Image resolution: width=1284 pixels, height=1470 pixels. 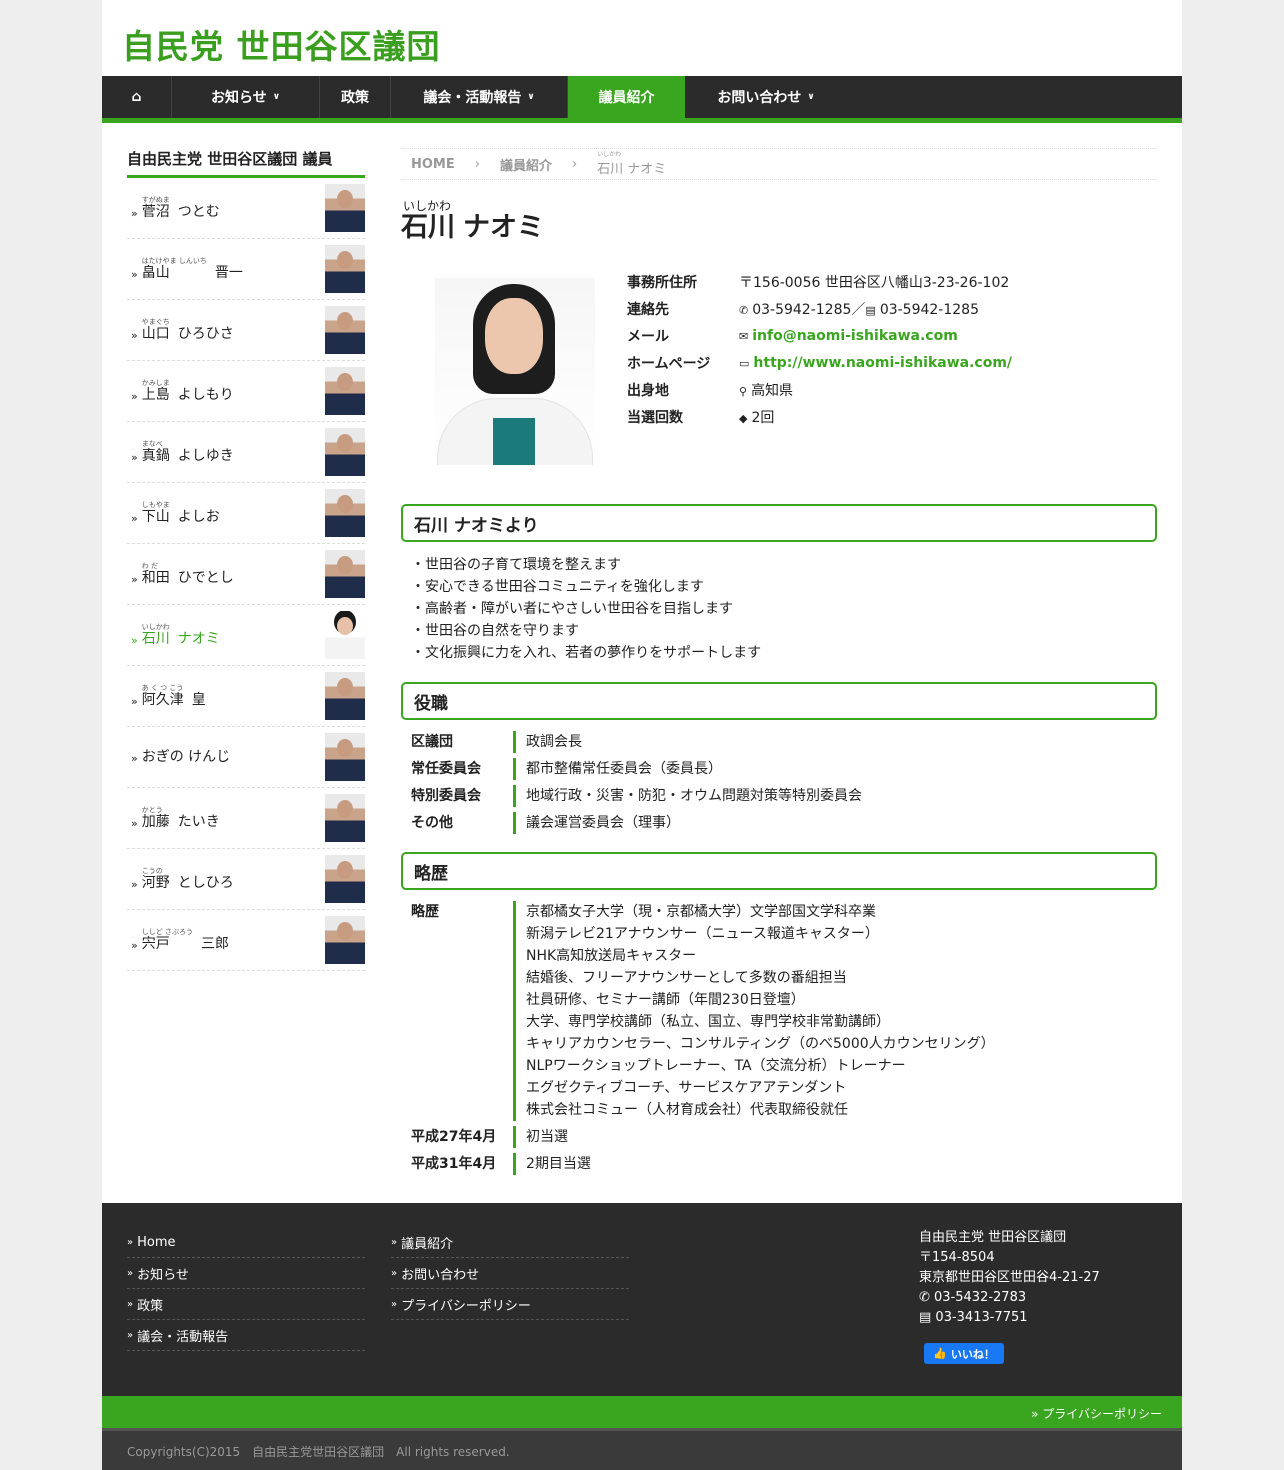 I want to click on nav-policy: 政策, so click(x=355, y=97).